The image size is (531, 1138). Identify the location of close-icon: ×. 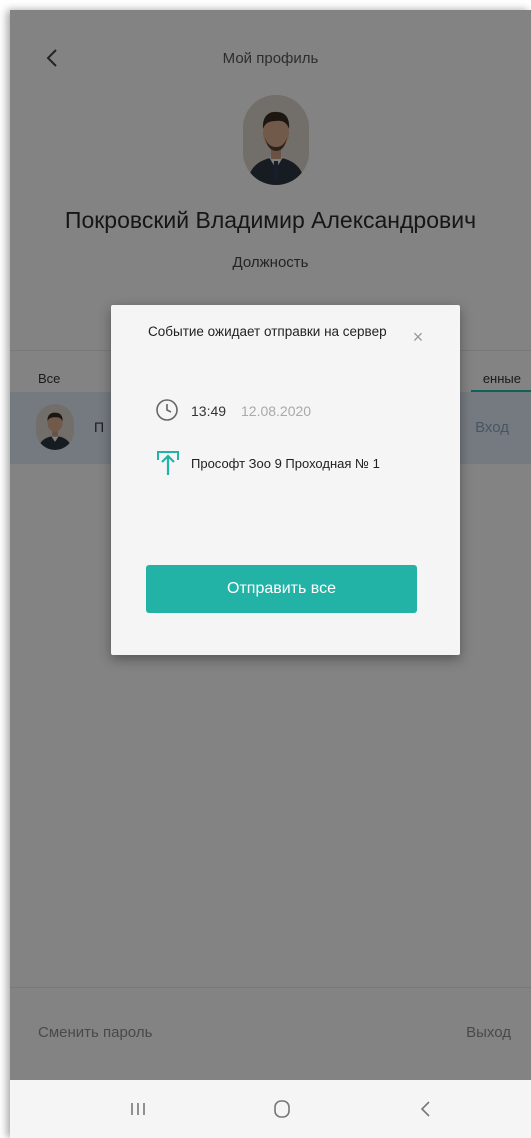
(418, 337).